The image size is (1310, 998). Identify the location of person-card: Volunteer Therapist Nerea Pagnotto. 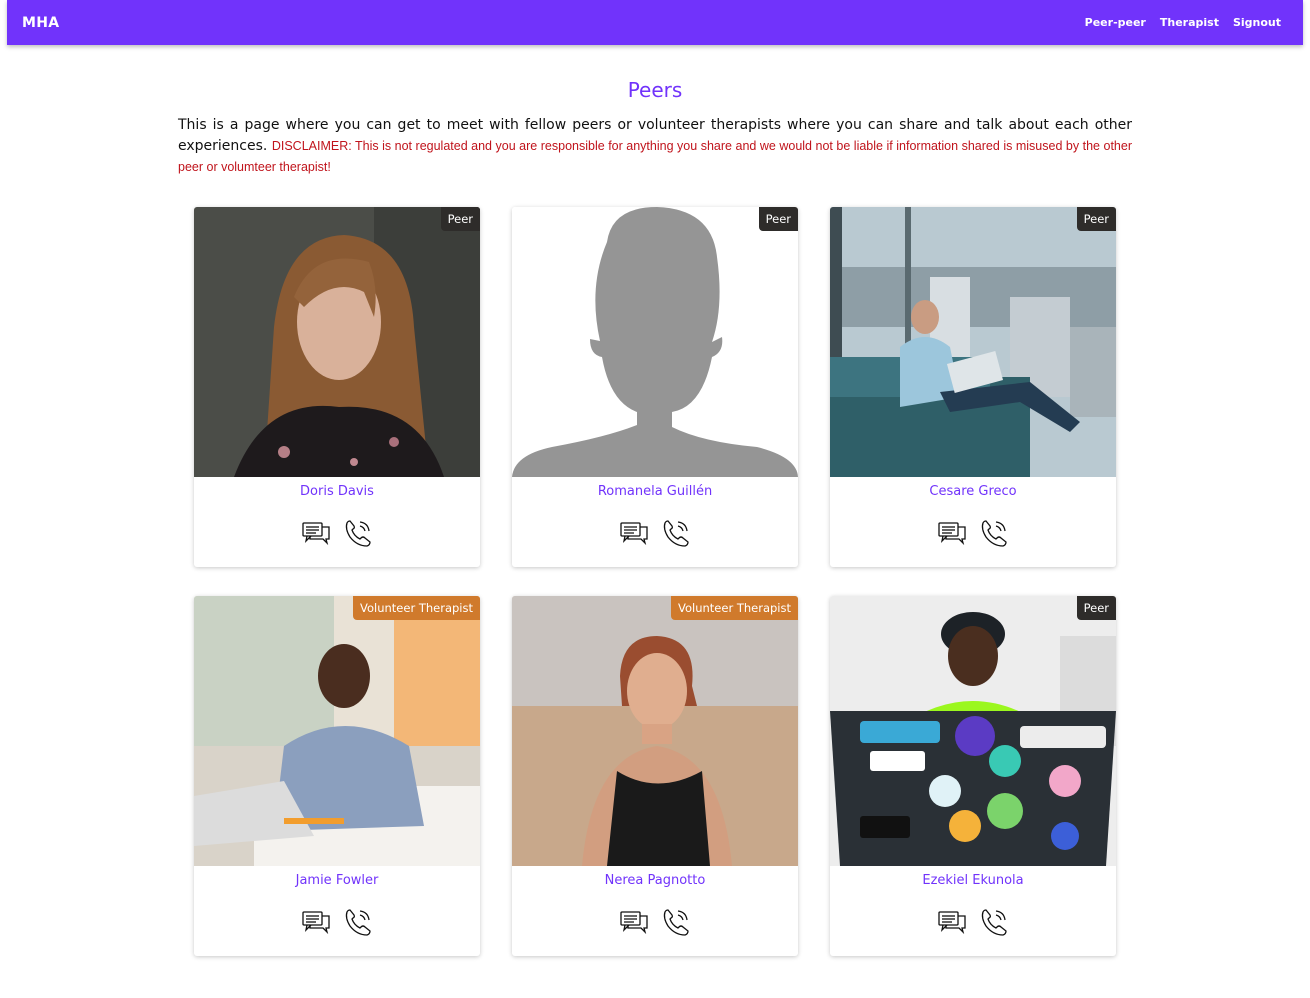
(655, 776).